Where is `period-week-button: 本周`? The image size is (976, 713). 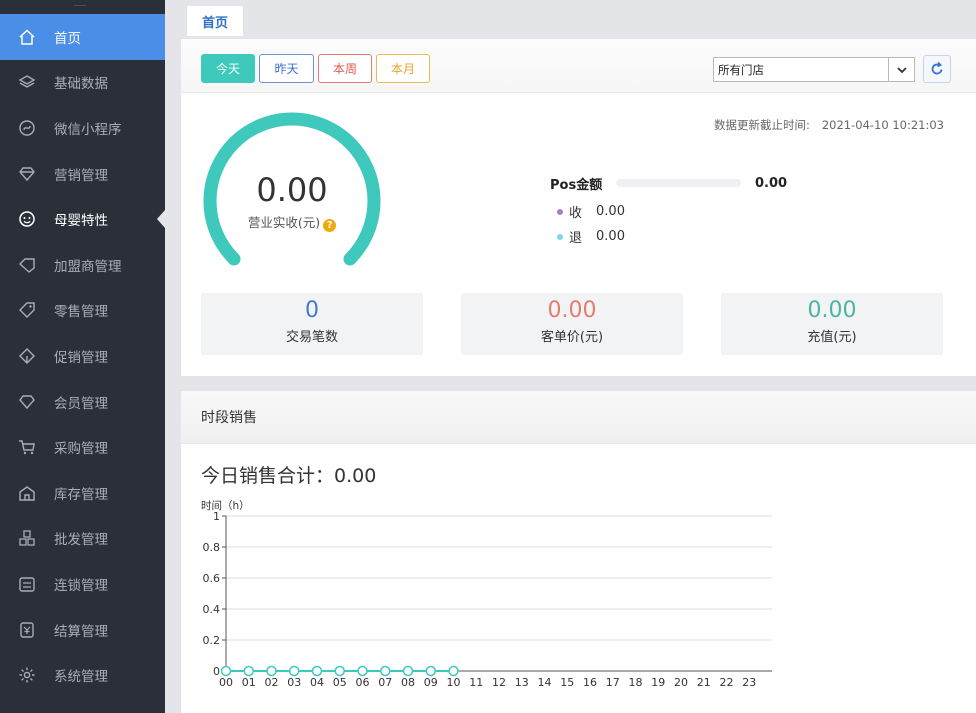
period-week-button: 本周 is located at coordinates (345, 68).